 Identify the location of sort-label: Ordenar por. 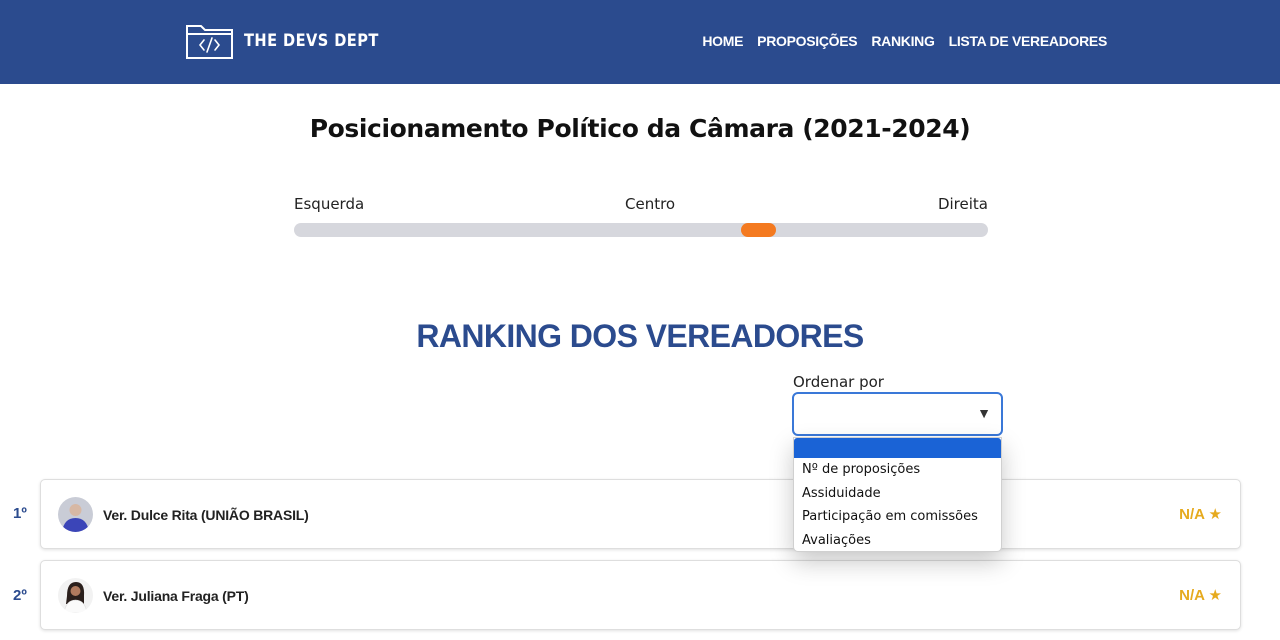
(838, 382).